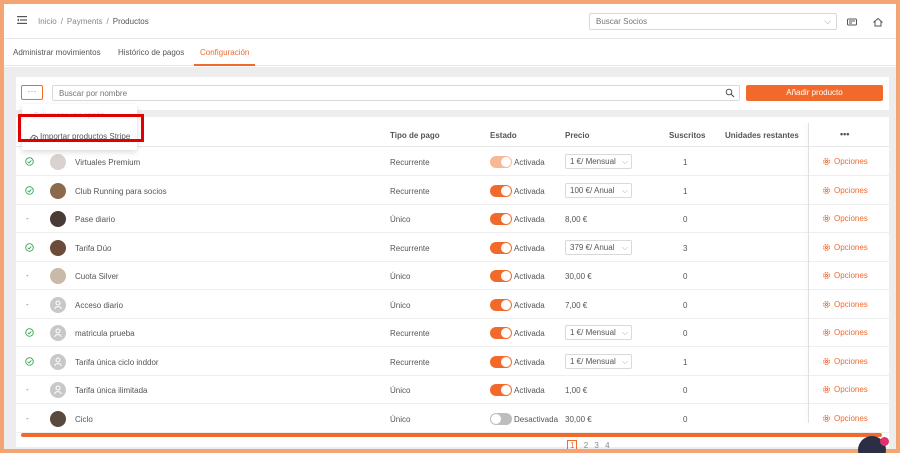  What do you see at coordinates (452, 419) in the screenshot?
I see `table-row: - Ciclo Único Desactivada 30,00 € 0 Opciones` at bounding box center [452, 419].